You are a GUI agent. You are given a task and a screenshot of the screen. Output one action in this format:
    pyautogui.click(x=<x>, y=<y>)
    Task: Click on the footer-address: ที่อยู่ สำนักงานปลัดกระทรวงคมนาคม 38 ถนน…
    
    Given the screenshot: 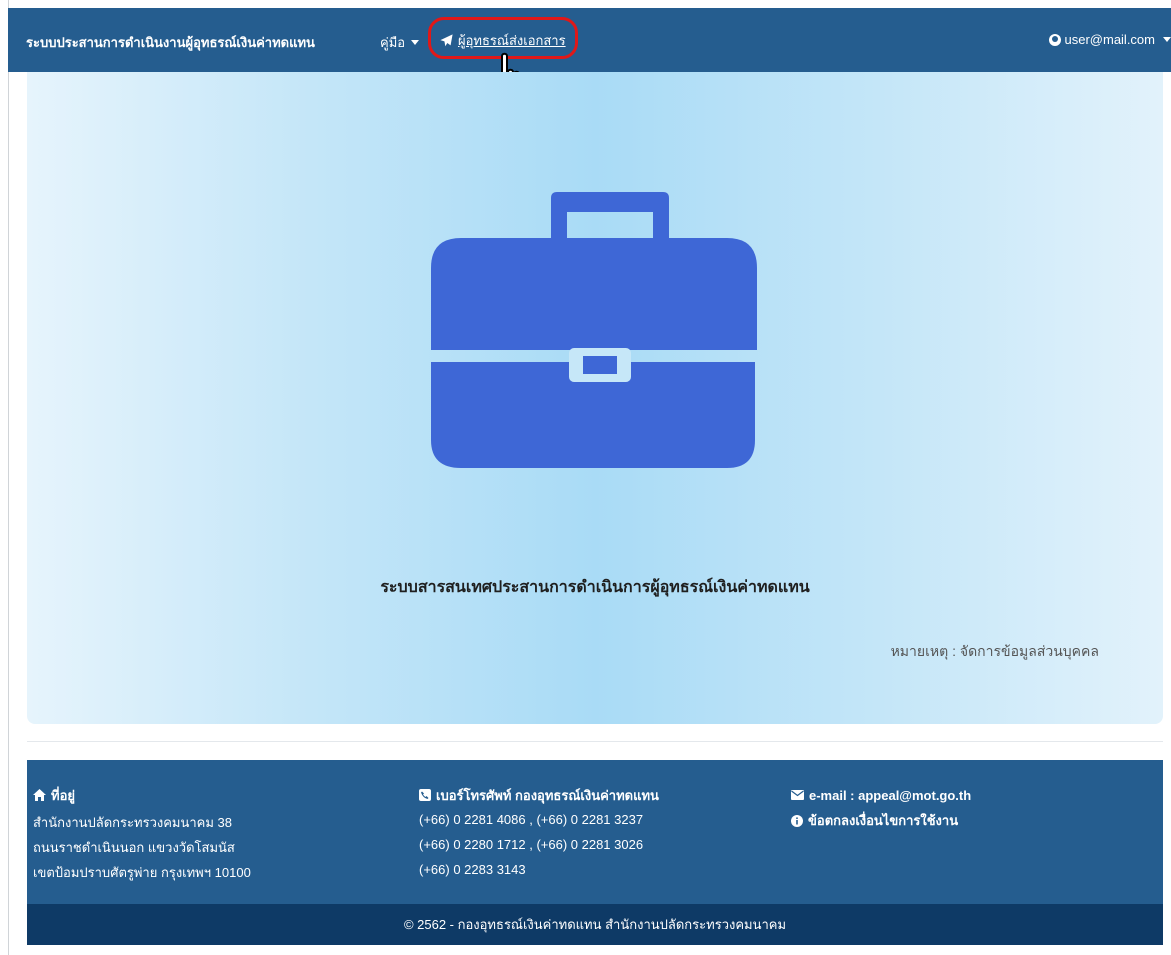 What is the action you would take?
    pyautogui.click(x=142, y=833)
    